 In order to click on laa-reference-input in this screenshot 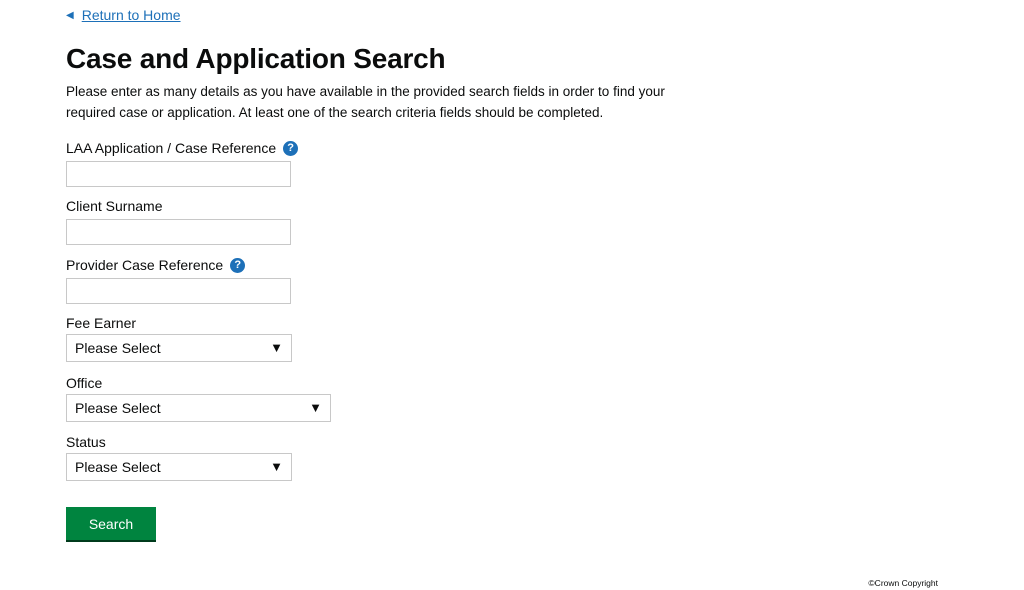, I will do `click(178, 174)`.